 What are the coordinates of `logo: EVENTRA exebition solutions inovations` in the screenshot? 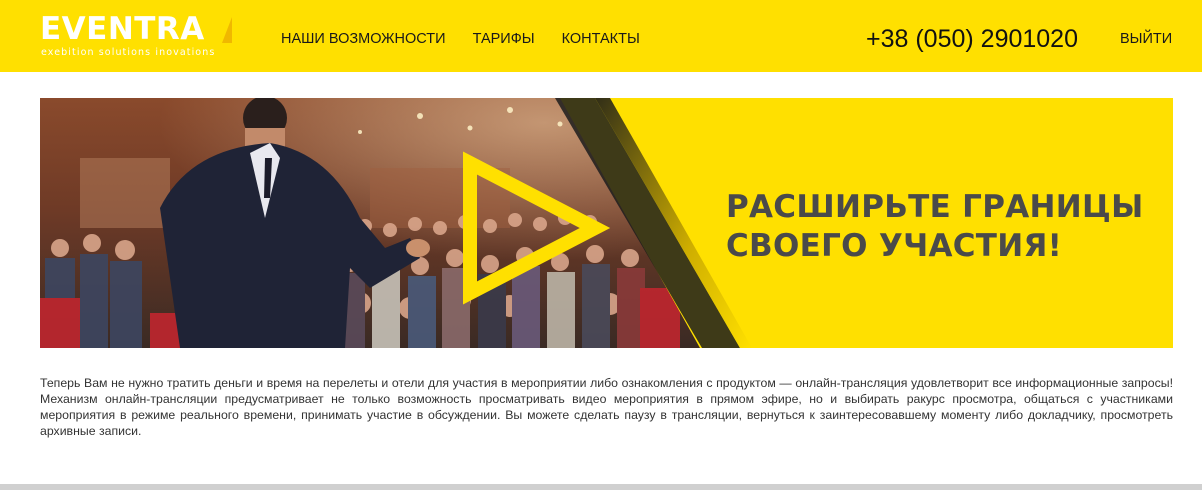 It's located at (140, 37).